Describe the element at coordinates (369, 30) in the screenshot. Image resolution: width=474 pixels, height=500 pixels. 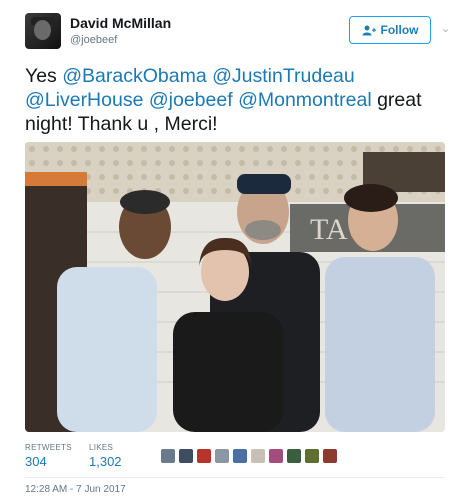
I see `follow-person-icon` at that location.